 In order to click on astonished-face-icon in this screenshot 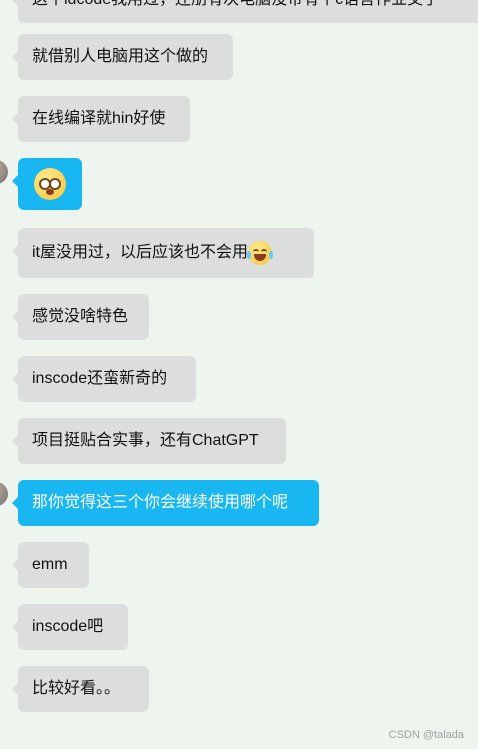, I will do `click(50, 184)`.